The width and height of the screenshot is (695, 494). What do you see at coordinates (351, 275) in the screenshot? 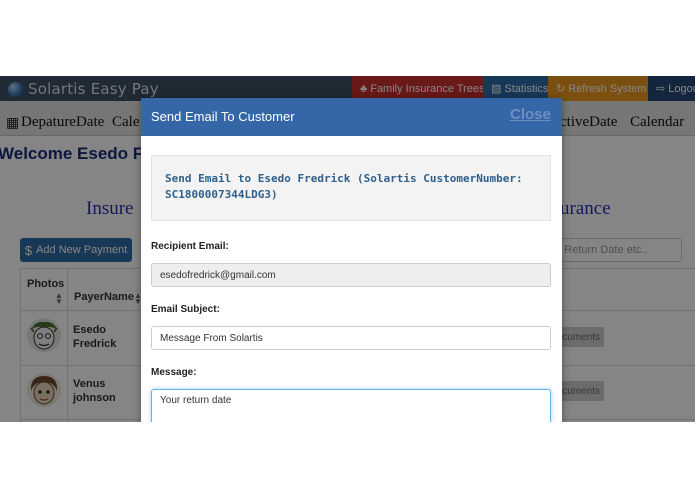
I see `recipient-email-field` at bounding box center [351, 275].